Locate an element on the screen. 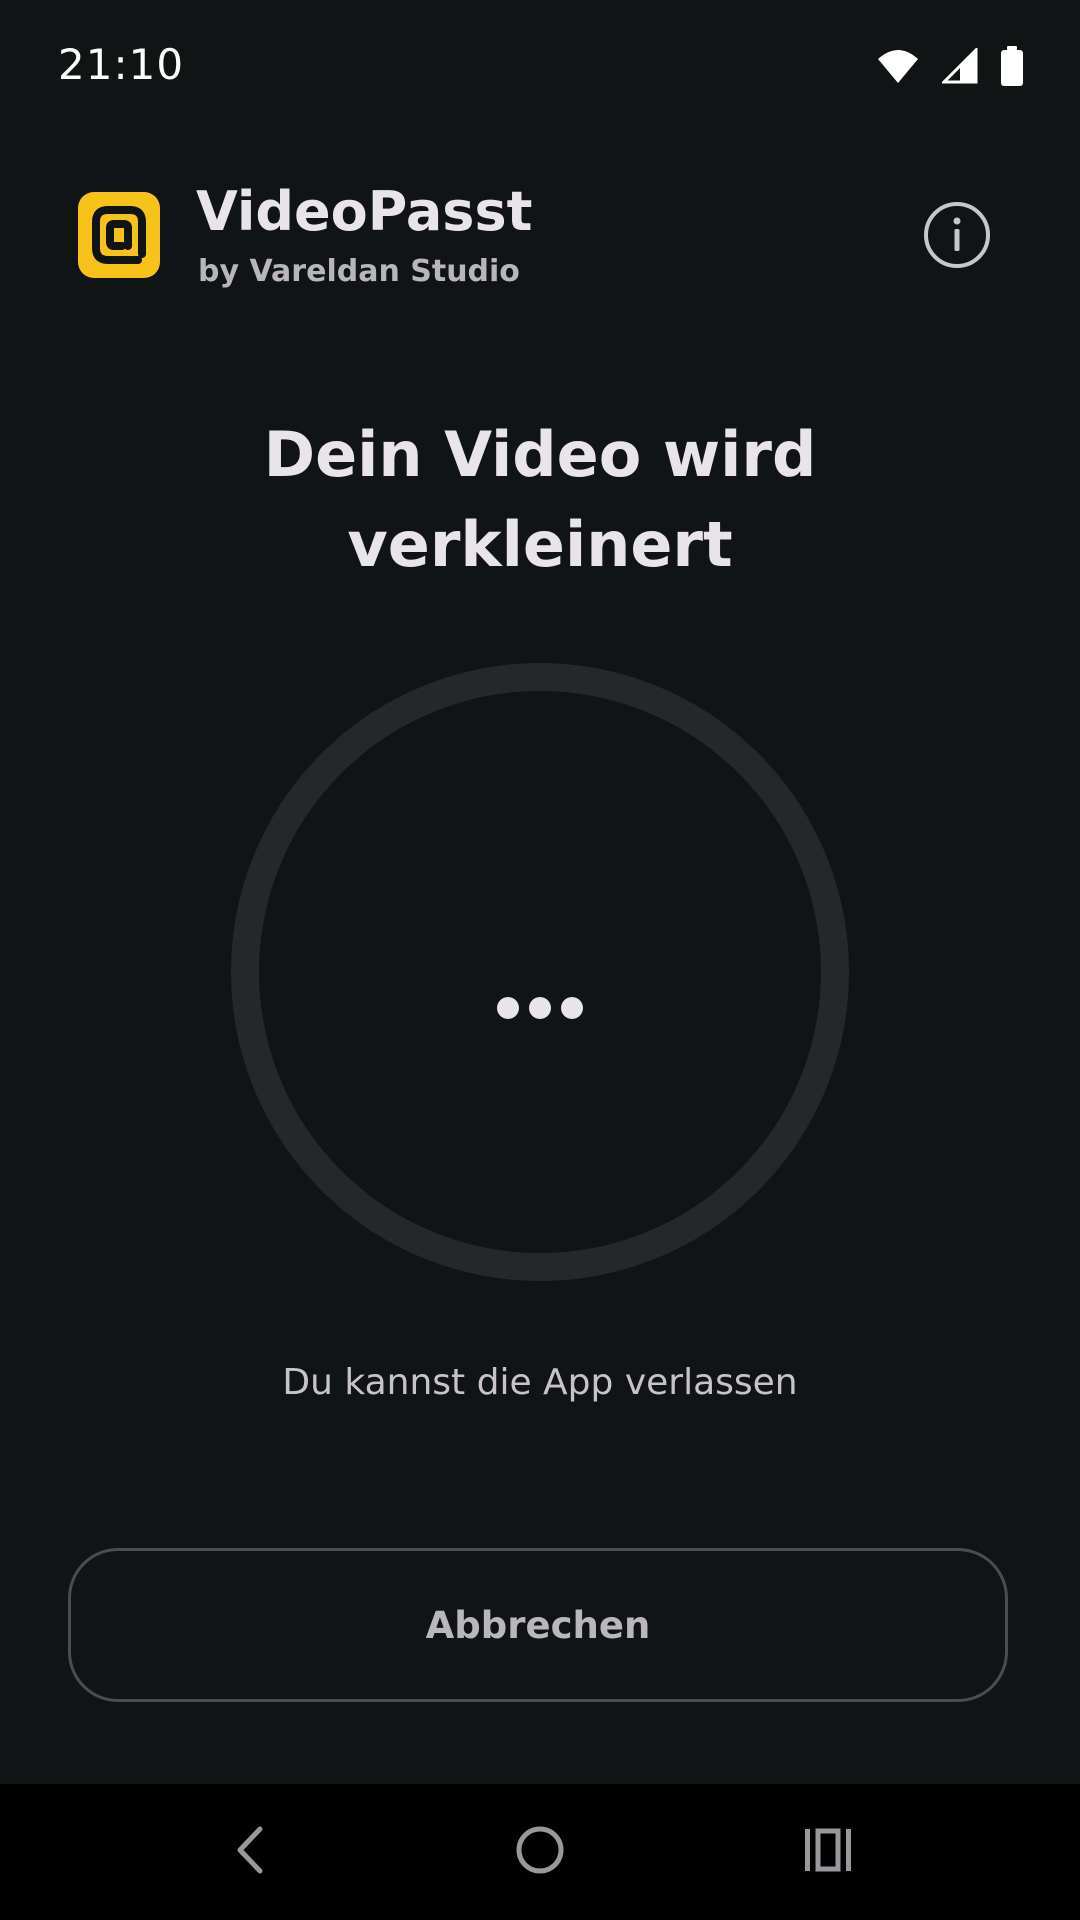 The height and width of the screenshot is (1920, 1080). app-logo-icon is located at coordinates (119, 235).